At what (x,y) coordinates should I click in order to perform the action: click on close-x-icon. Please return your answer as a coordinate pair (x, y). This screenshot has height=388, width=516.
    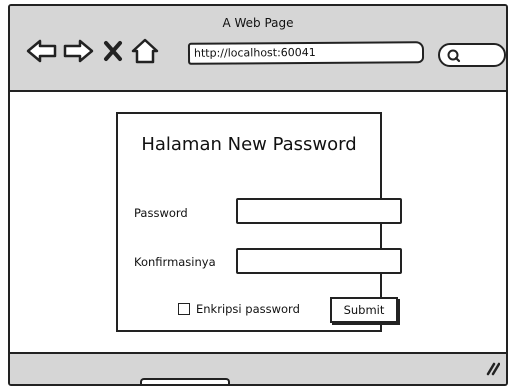
    Looking at the image, I should click on (113, 51).